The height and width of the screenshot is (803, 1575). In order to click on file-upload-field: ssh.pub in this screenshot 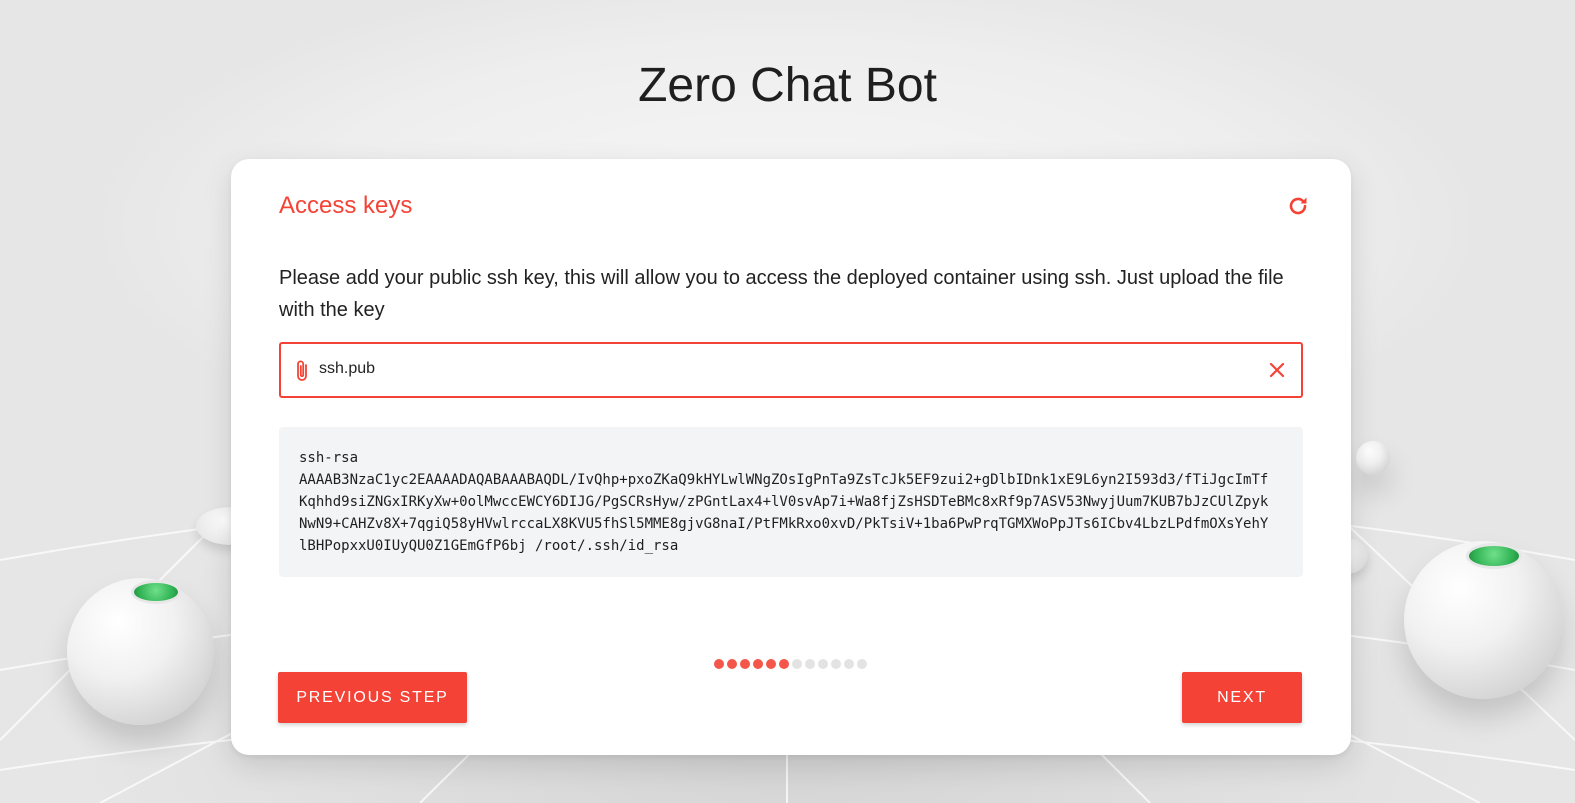, I will do `click(791, 370)`.